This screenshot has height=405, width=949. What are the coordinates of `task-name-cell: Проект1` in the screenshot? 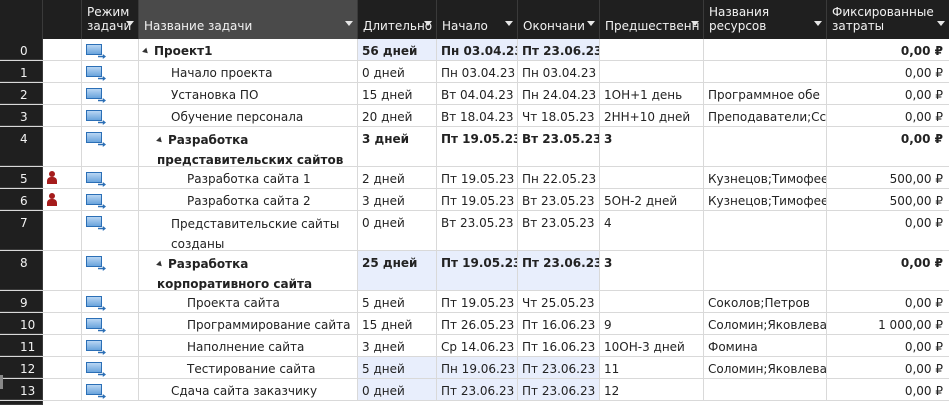 It's located at (248, 49).